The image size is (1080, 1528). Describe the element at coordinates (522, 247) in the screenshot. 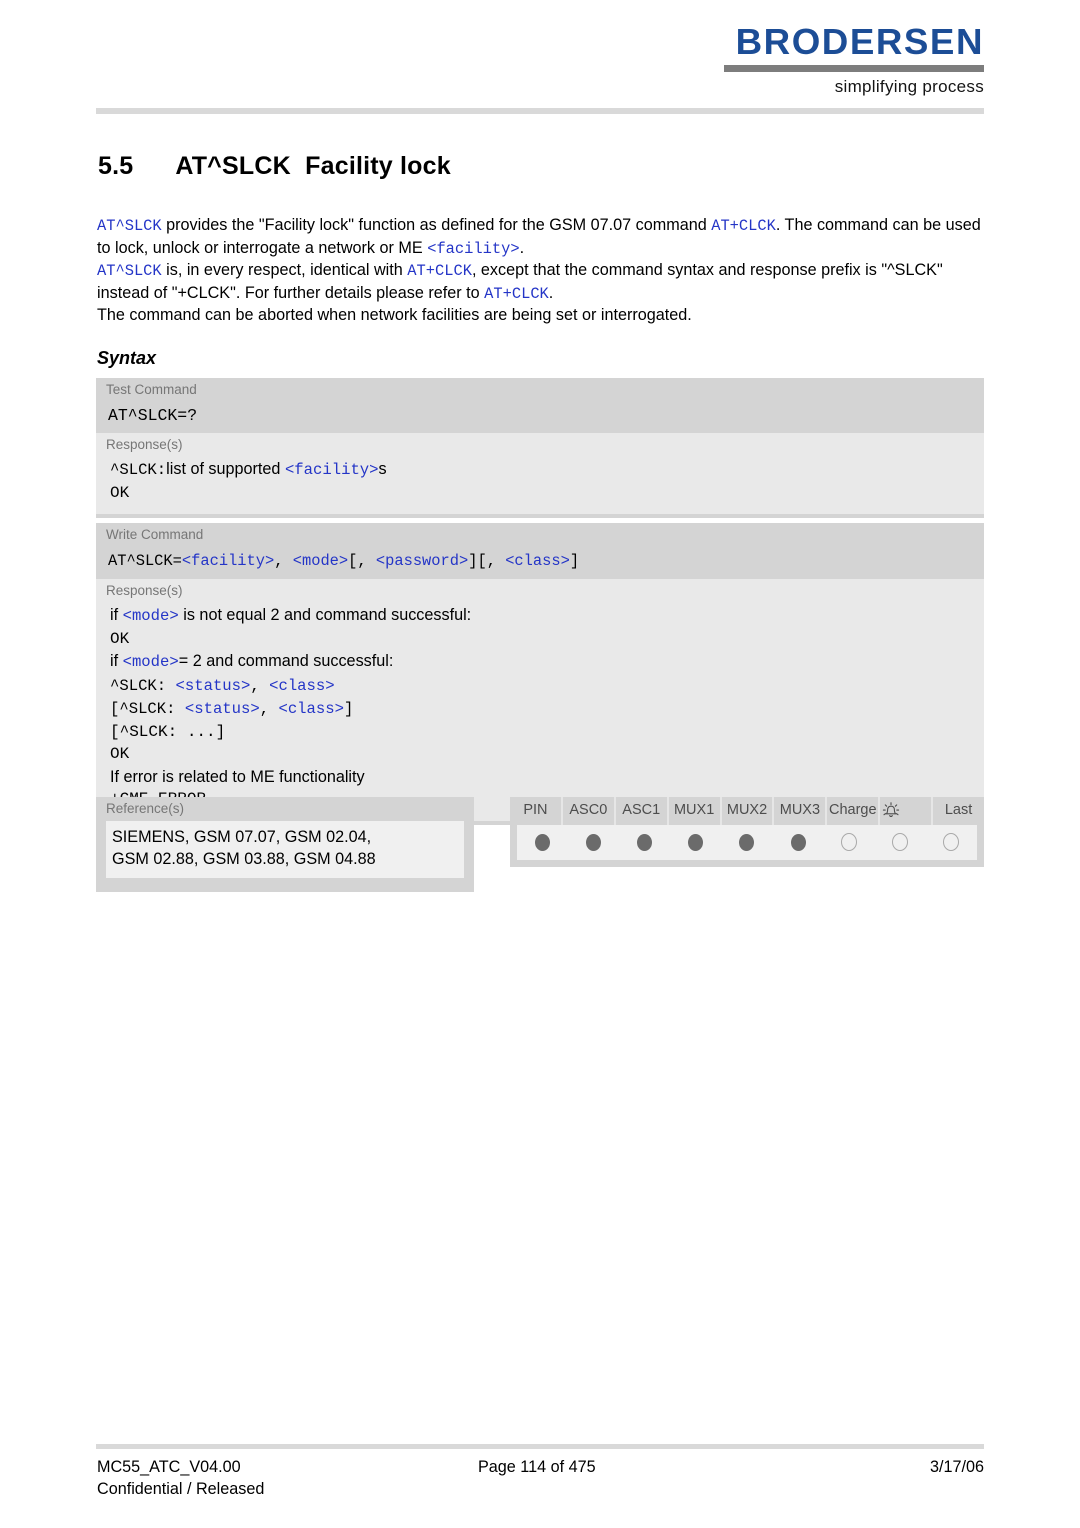

I see `intro-text-3: .` at that location.